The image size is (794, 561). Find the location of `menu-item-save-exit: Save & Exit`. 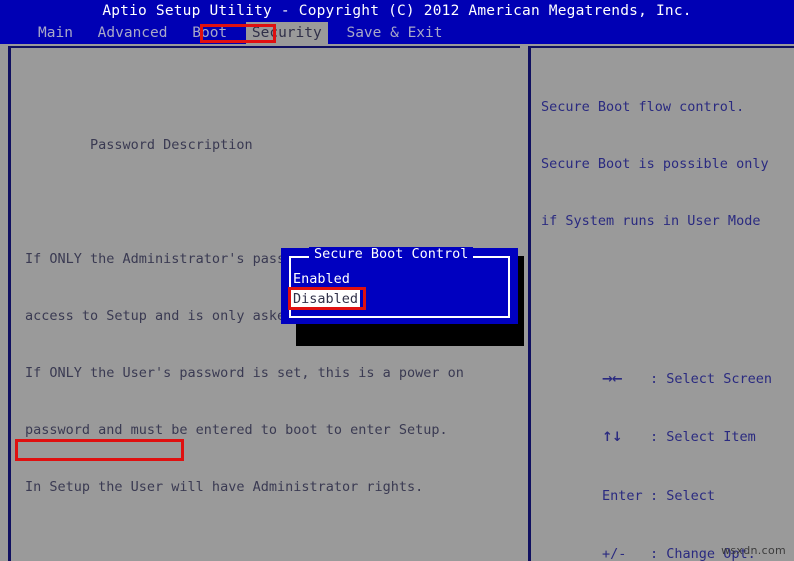

menu-item-save-exit: Save & Exit is located at coordinates (394, 33).